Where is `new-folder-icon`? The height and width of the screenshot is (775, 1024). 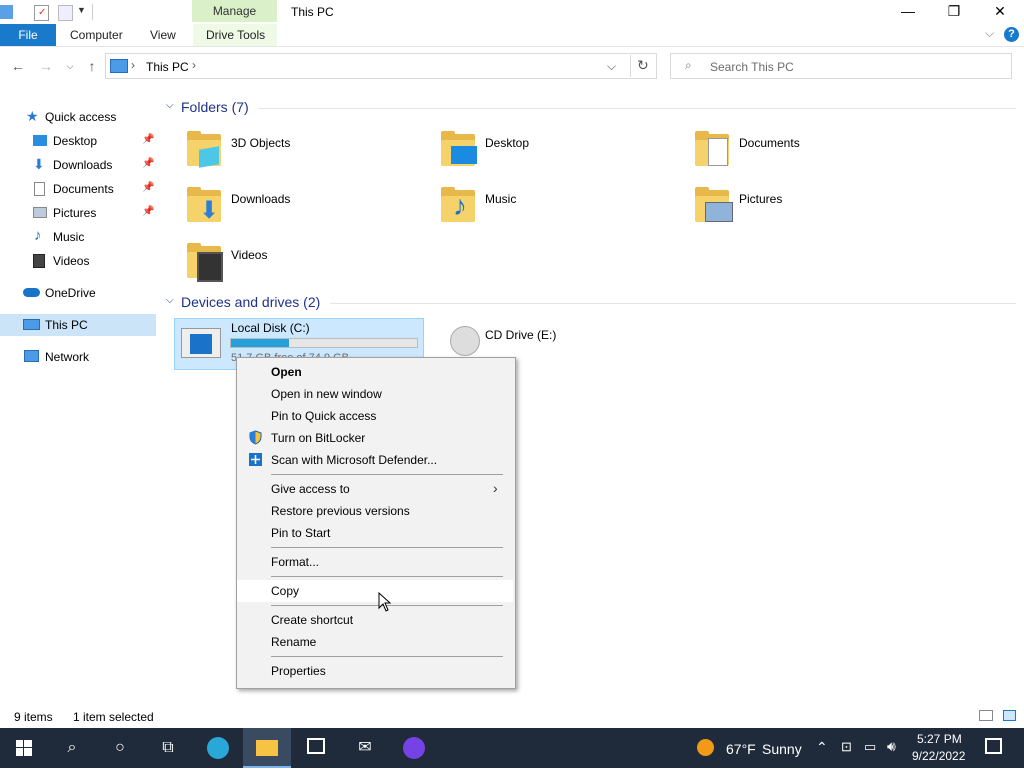
new-folder-icon is located at coordinates (65, 13).